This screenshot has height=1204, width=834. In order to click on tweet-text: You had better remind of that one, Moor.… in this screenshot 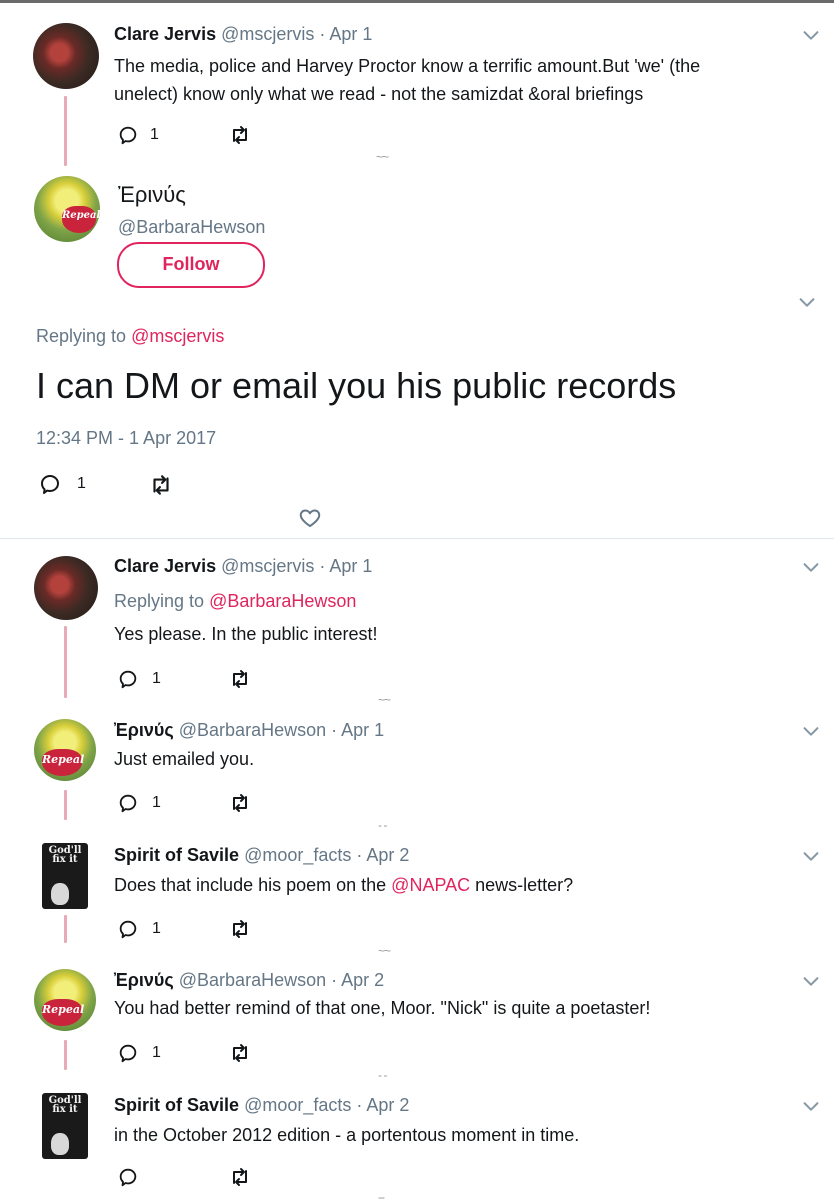, I will do `click(382, 1008)`.